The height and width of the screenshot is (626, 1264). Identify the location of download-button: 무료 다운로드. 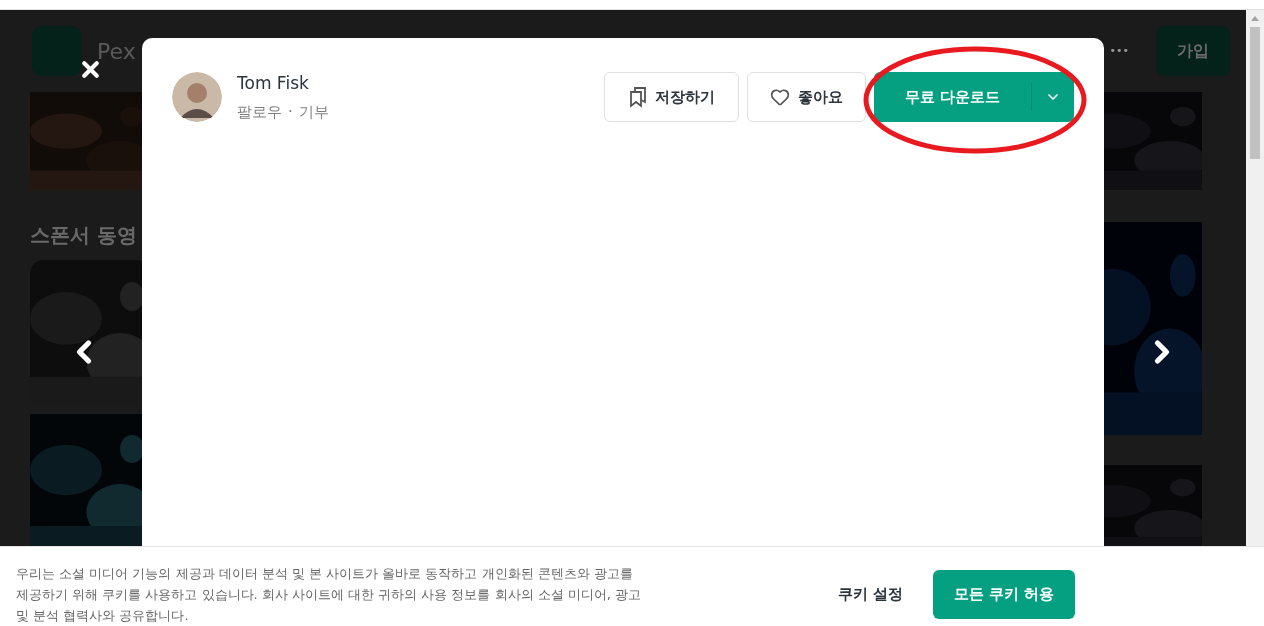
(974, 97).